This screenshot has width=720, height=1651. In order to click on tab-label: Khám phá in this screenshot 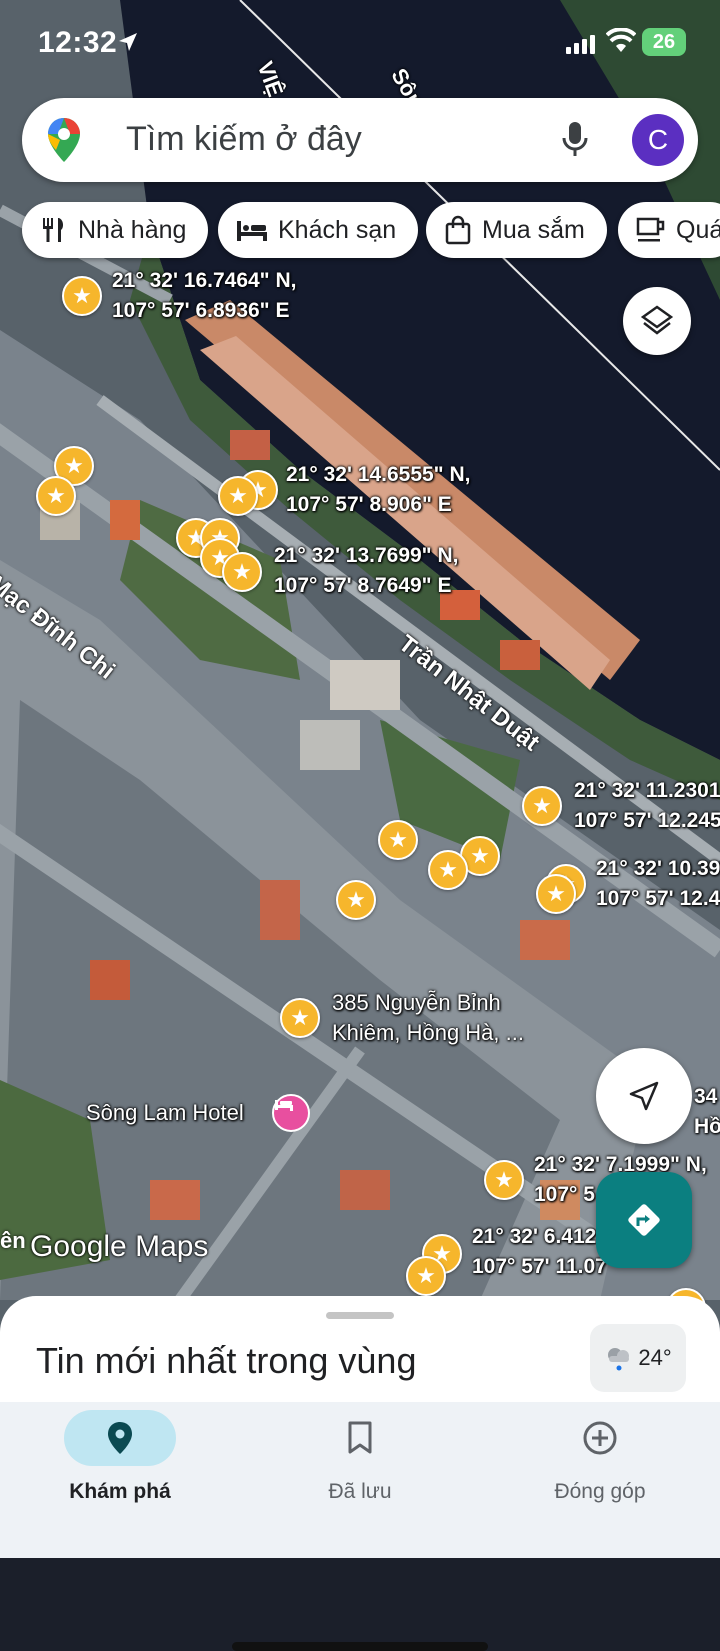, I will do `click(120, 1491)`.